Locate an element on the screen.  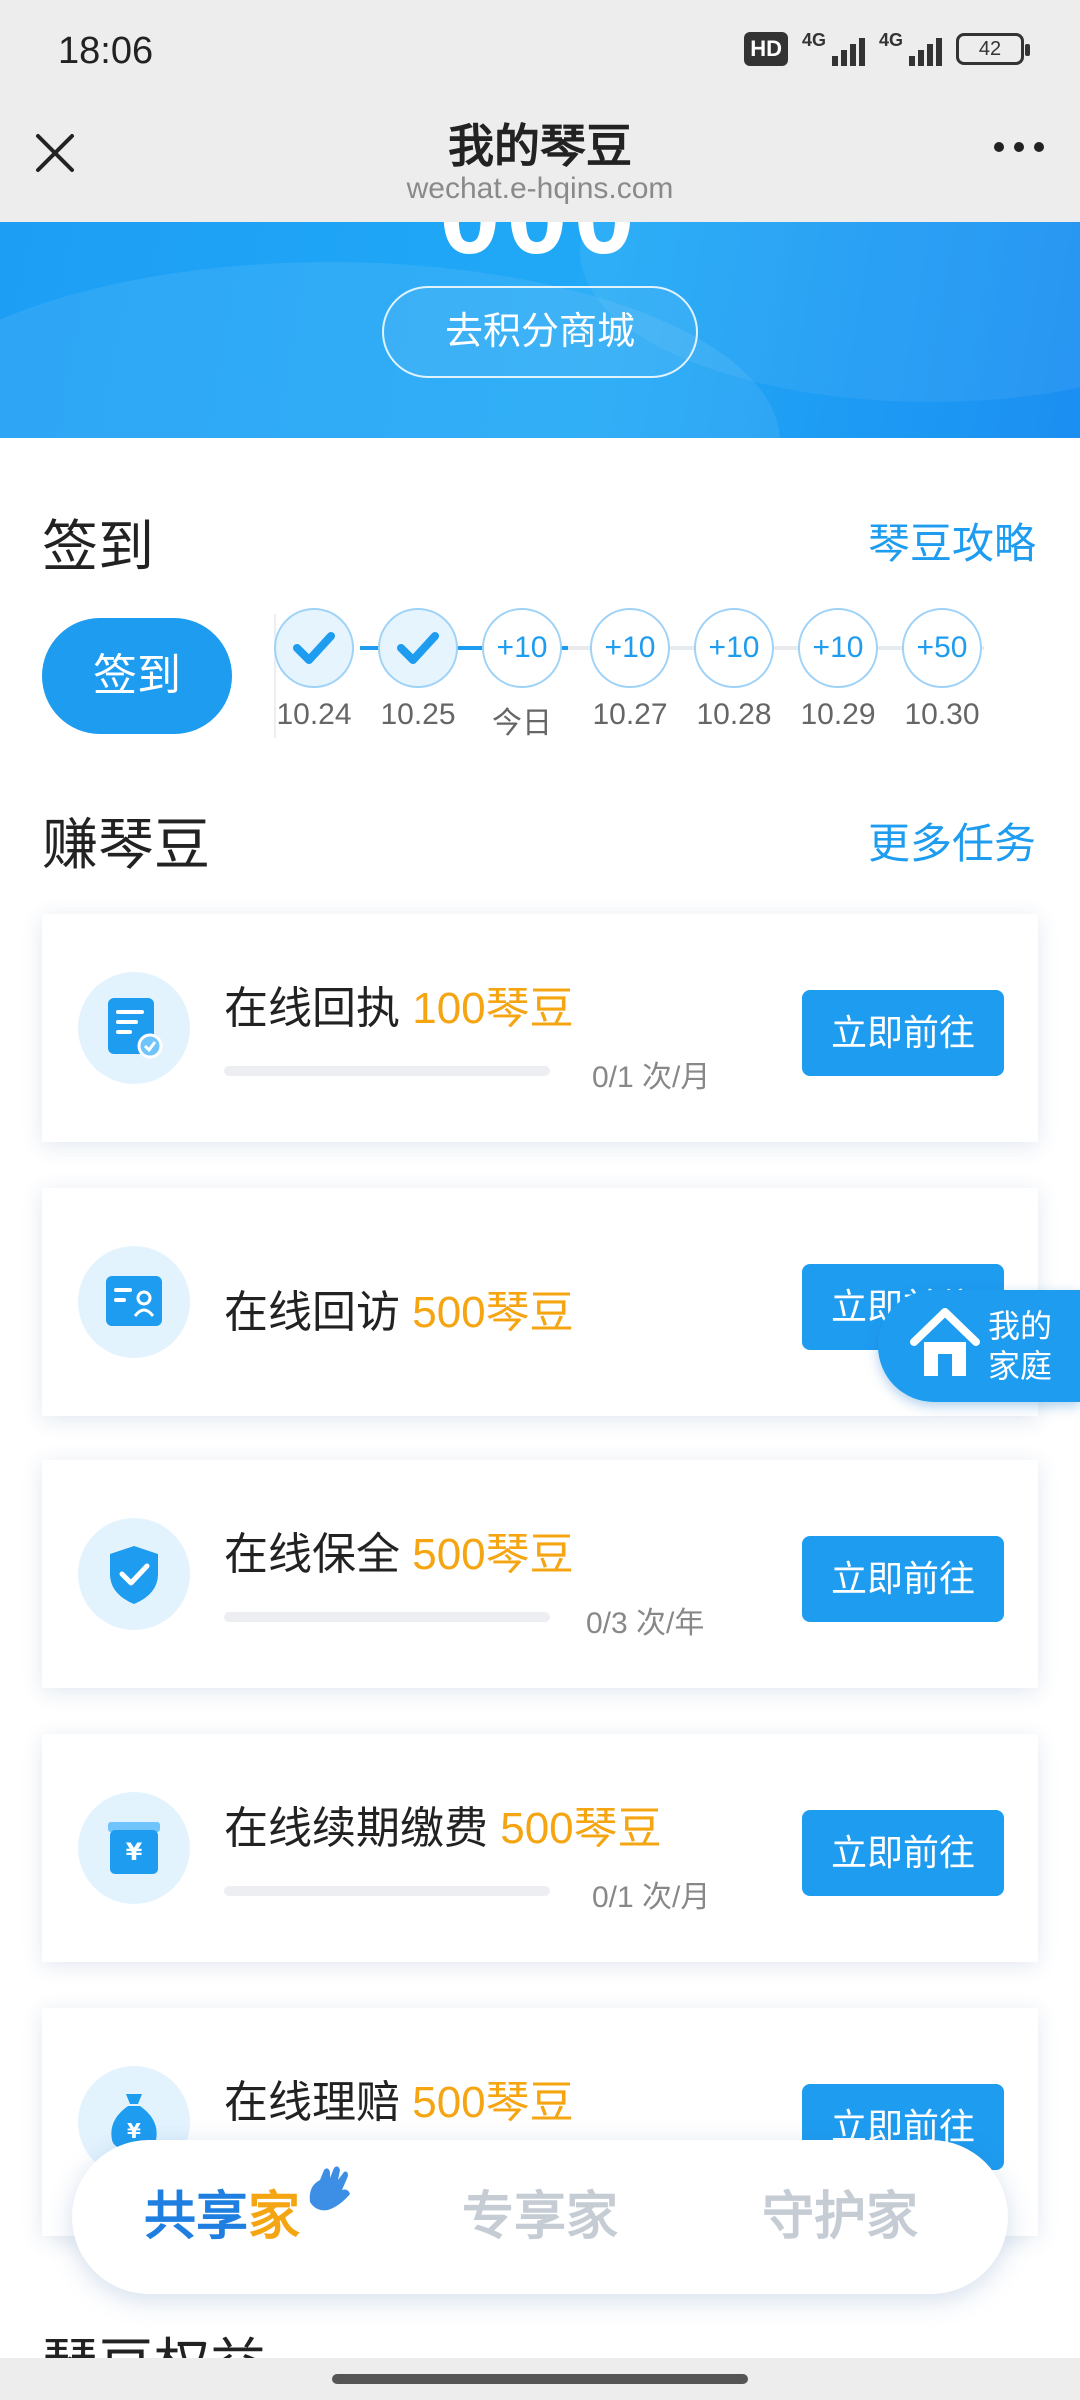
battery-icon: 42 is located at coordinates (993, 49).